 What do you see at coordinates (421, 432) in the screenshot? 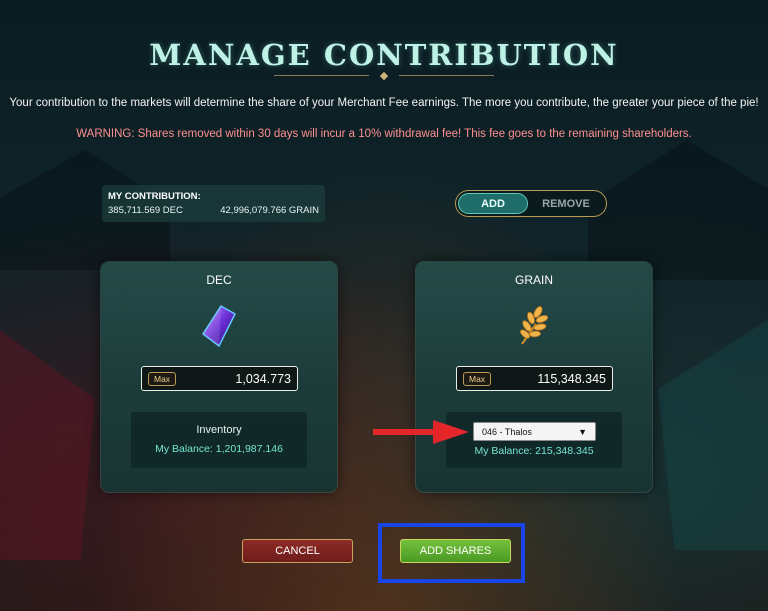
I see `red-arrow-annotation-icon` at bounding box center [421, 432].